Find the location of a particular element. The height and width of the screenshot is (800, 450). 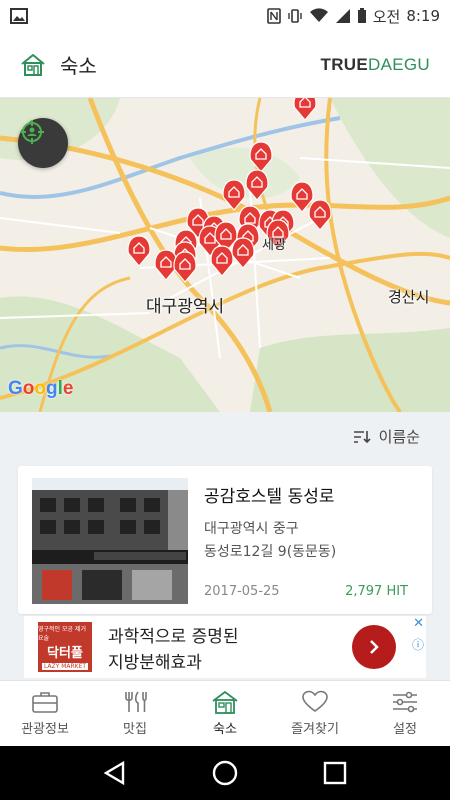

vibrate-icon is located at coordinates (295, 16).